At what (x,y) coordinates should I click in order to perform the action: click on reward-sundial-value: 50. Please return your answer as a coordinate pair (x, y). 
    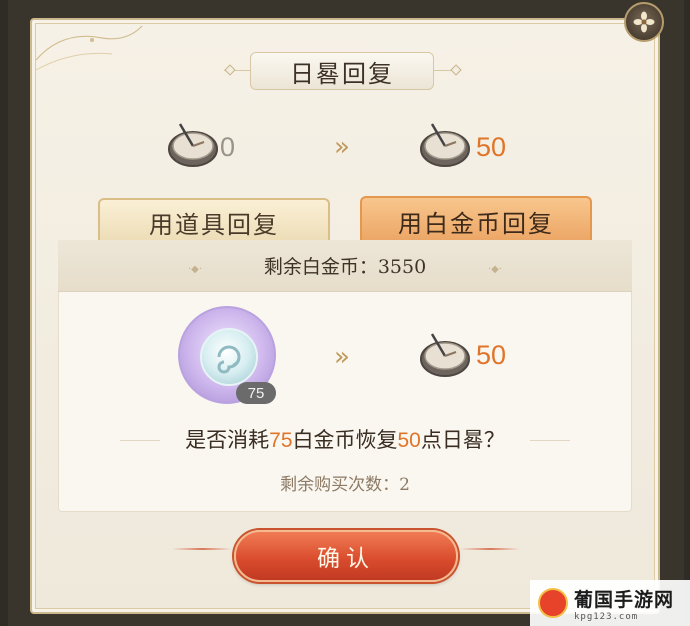
    Looking at the image, I should click on (491, 355).